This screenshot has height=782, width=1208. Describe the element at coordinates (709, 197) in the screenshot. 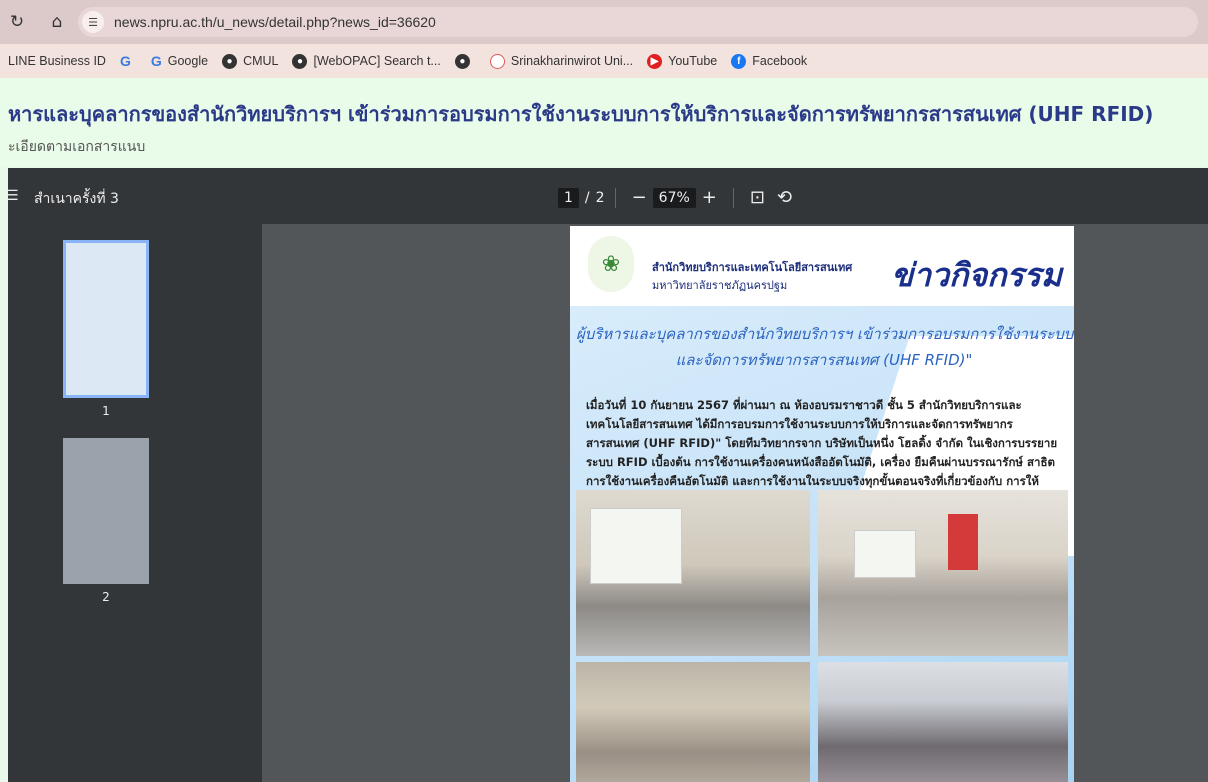

I see `zoom-in-icon: +` at that location.